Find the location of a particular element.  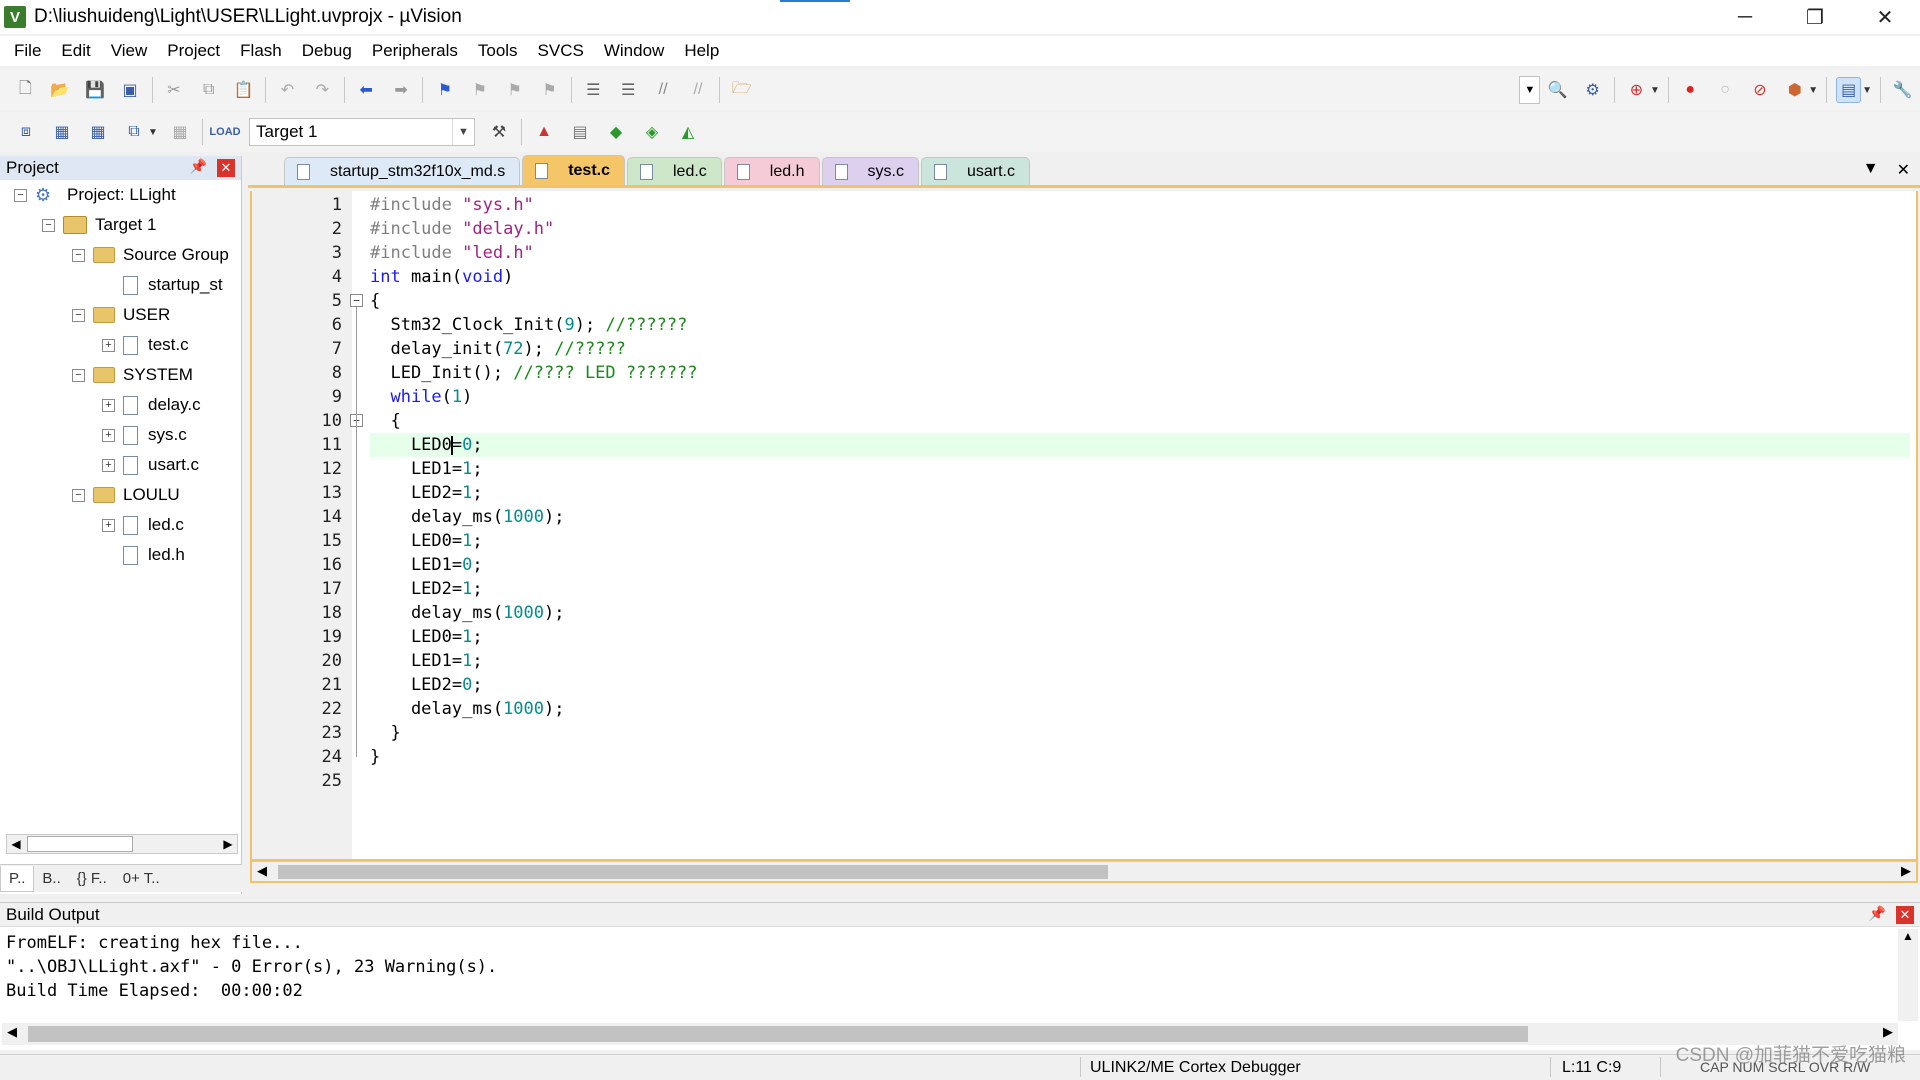

tree-item-file: + usart.c is located at coordinates (150, 465).